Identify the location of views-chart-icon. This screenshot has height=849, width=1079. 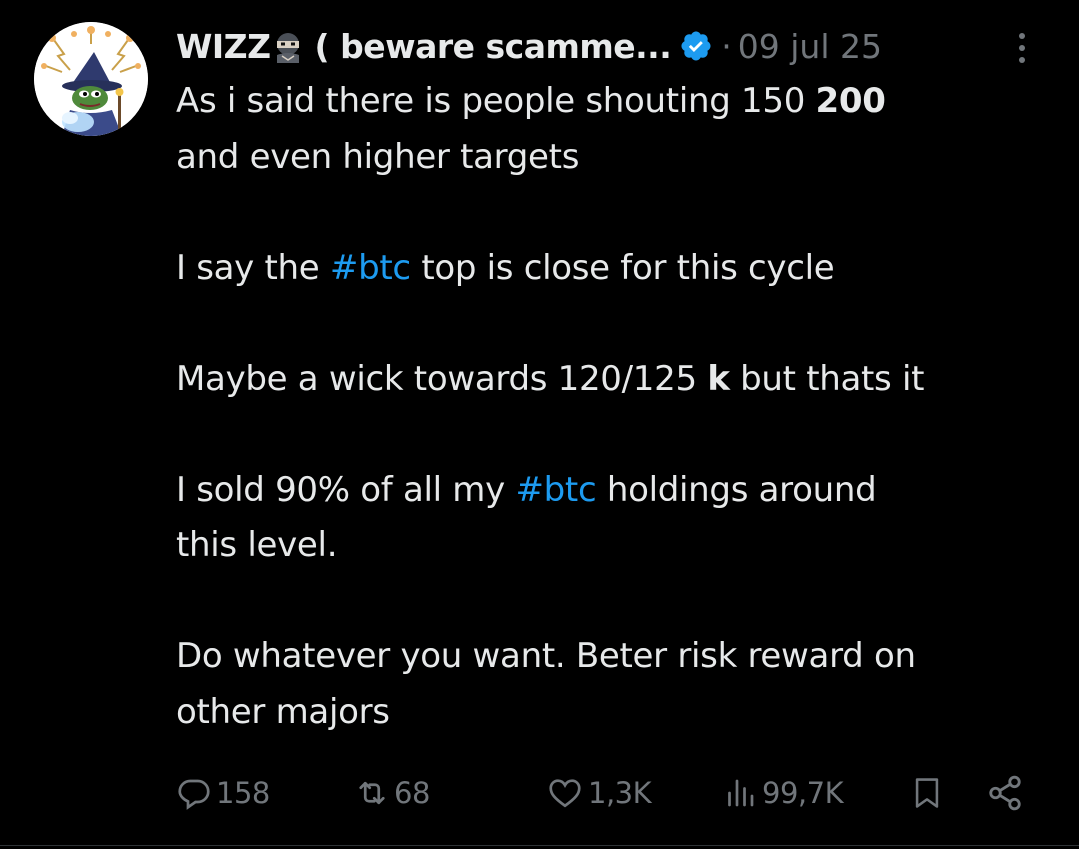
(741, 793).